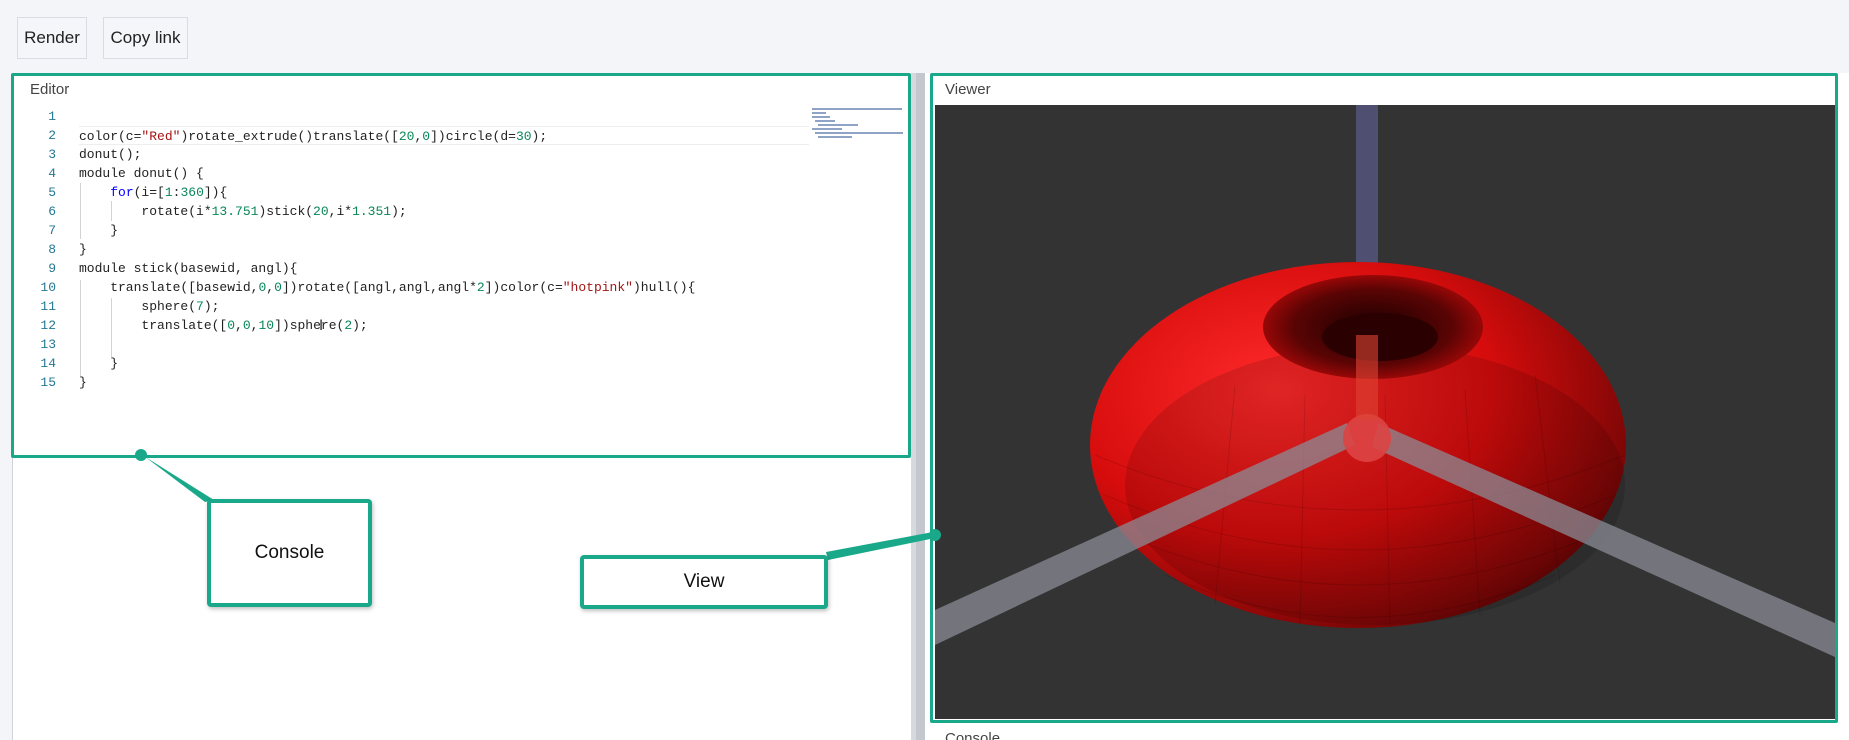  I want to click on console-title: Console, so click(973, 735).